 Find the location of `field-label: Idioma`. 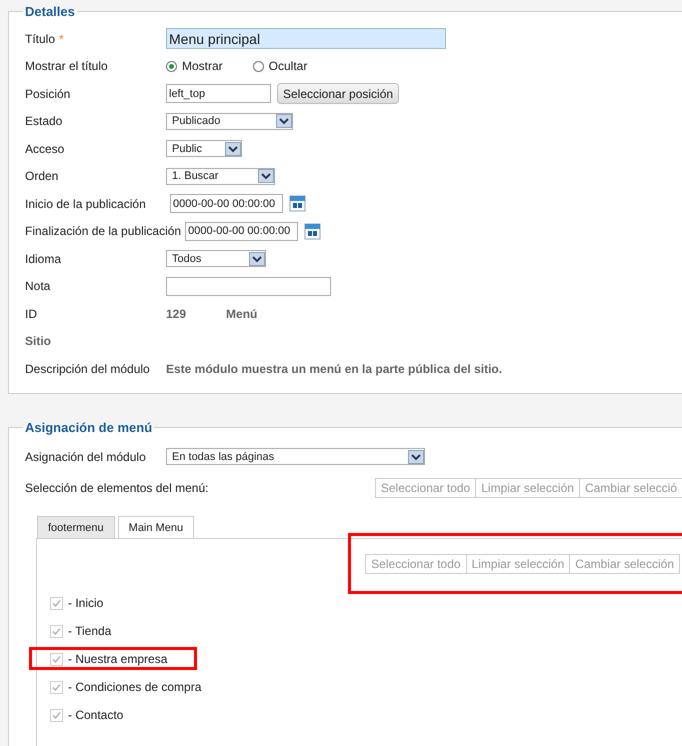

field-label: Idioma is located at coordinates (43, 259).